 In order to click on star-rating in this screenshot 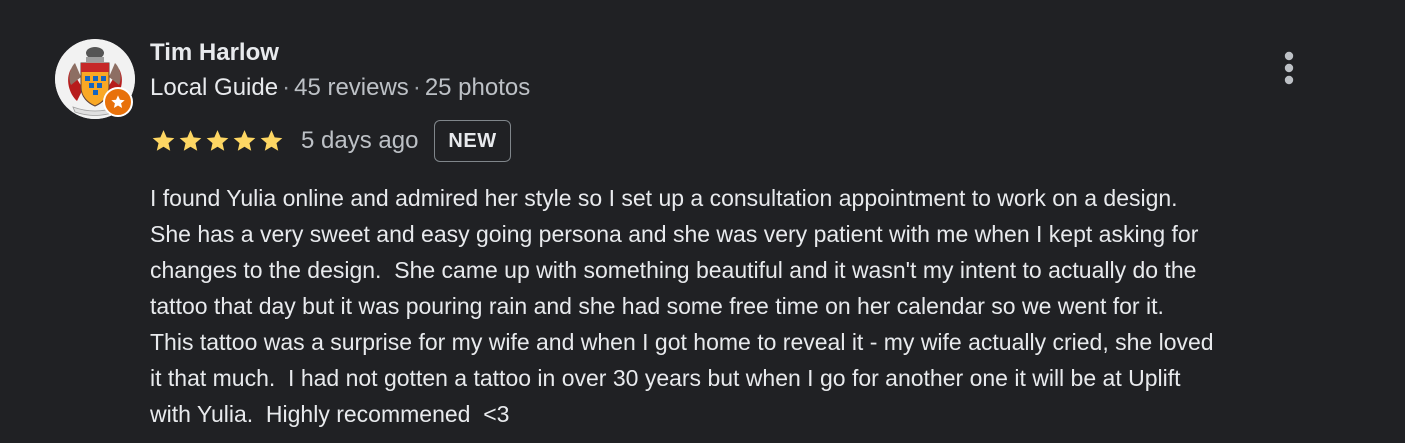, I will do `click(217, 141)`.